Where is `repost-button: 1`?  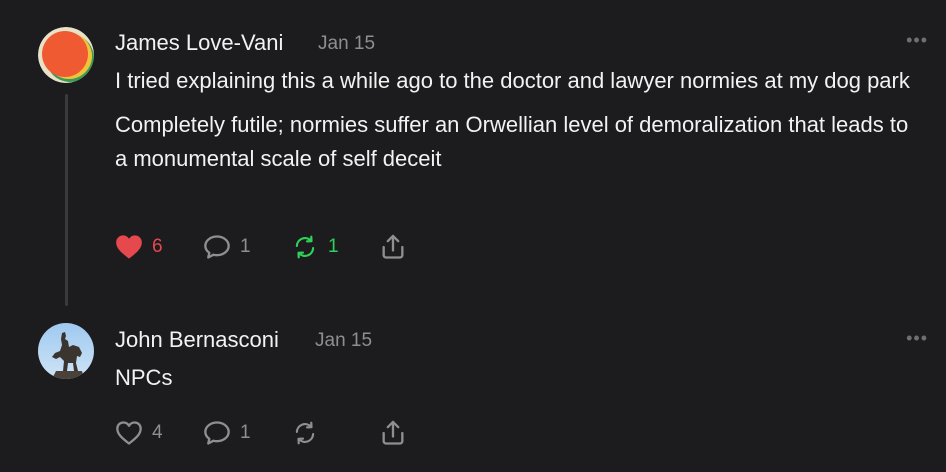 repost-button: 1 is located at coordinates (335, 247).